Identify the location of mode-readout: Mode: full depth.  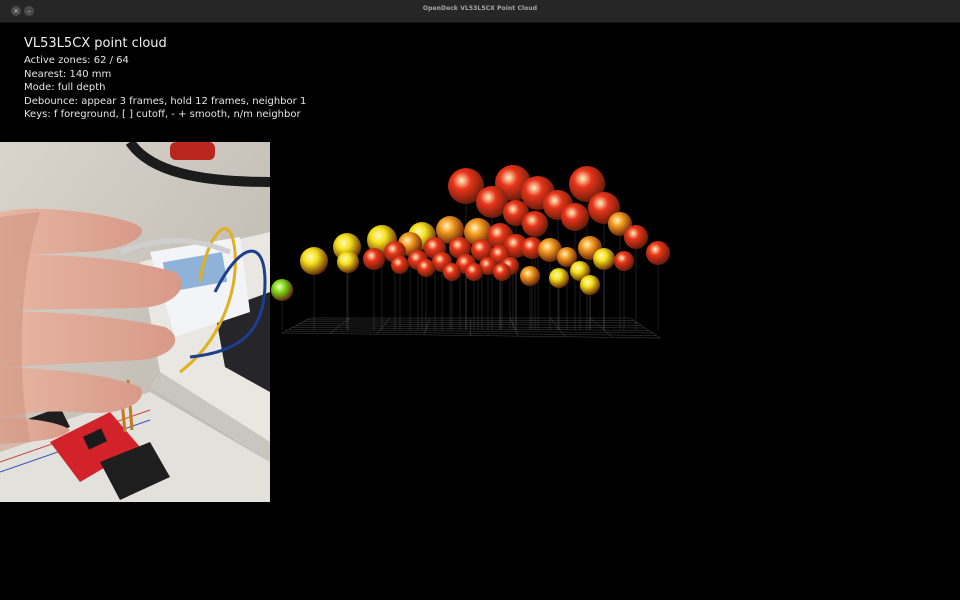
(65, 87).